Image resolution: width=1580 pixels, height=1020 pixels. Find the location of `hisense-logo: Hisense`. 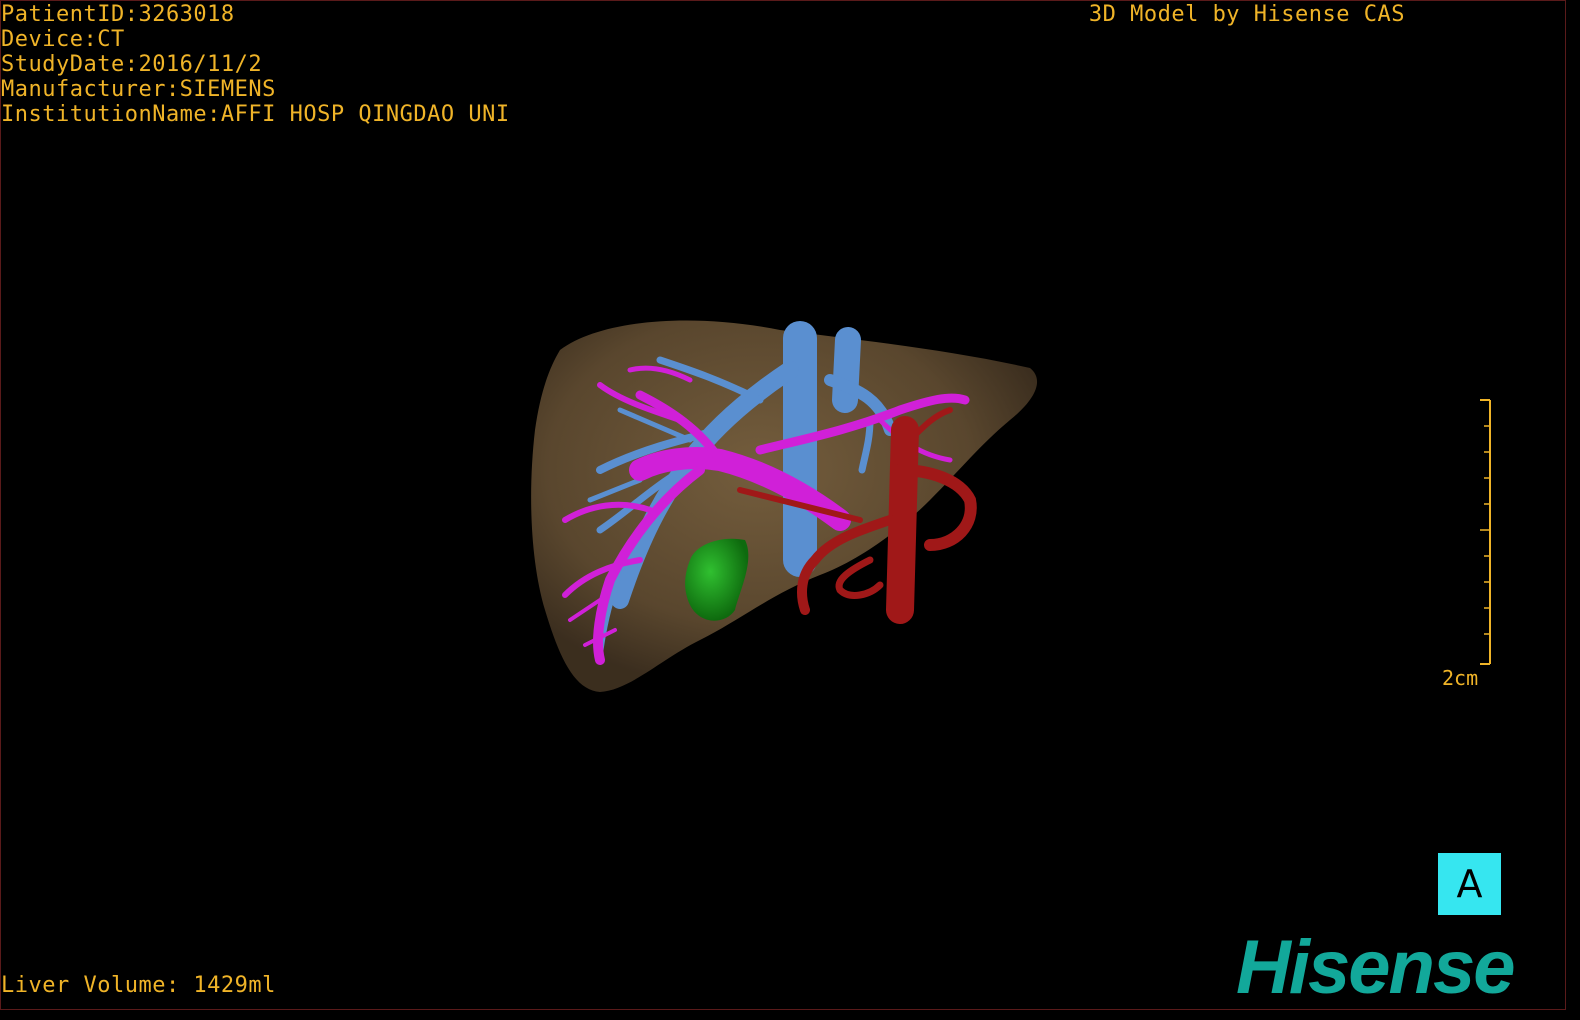

hisense-logo: Hisense is located at coordinates (1375, 967).